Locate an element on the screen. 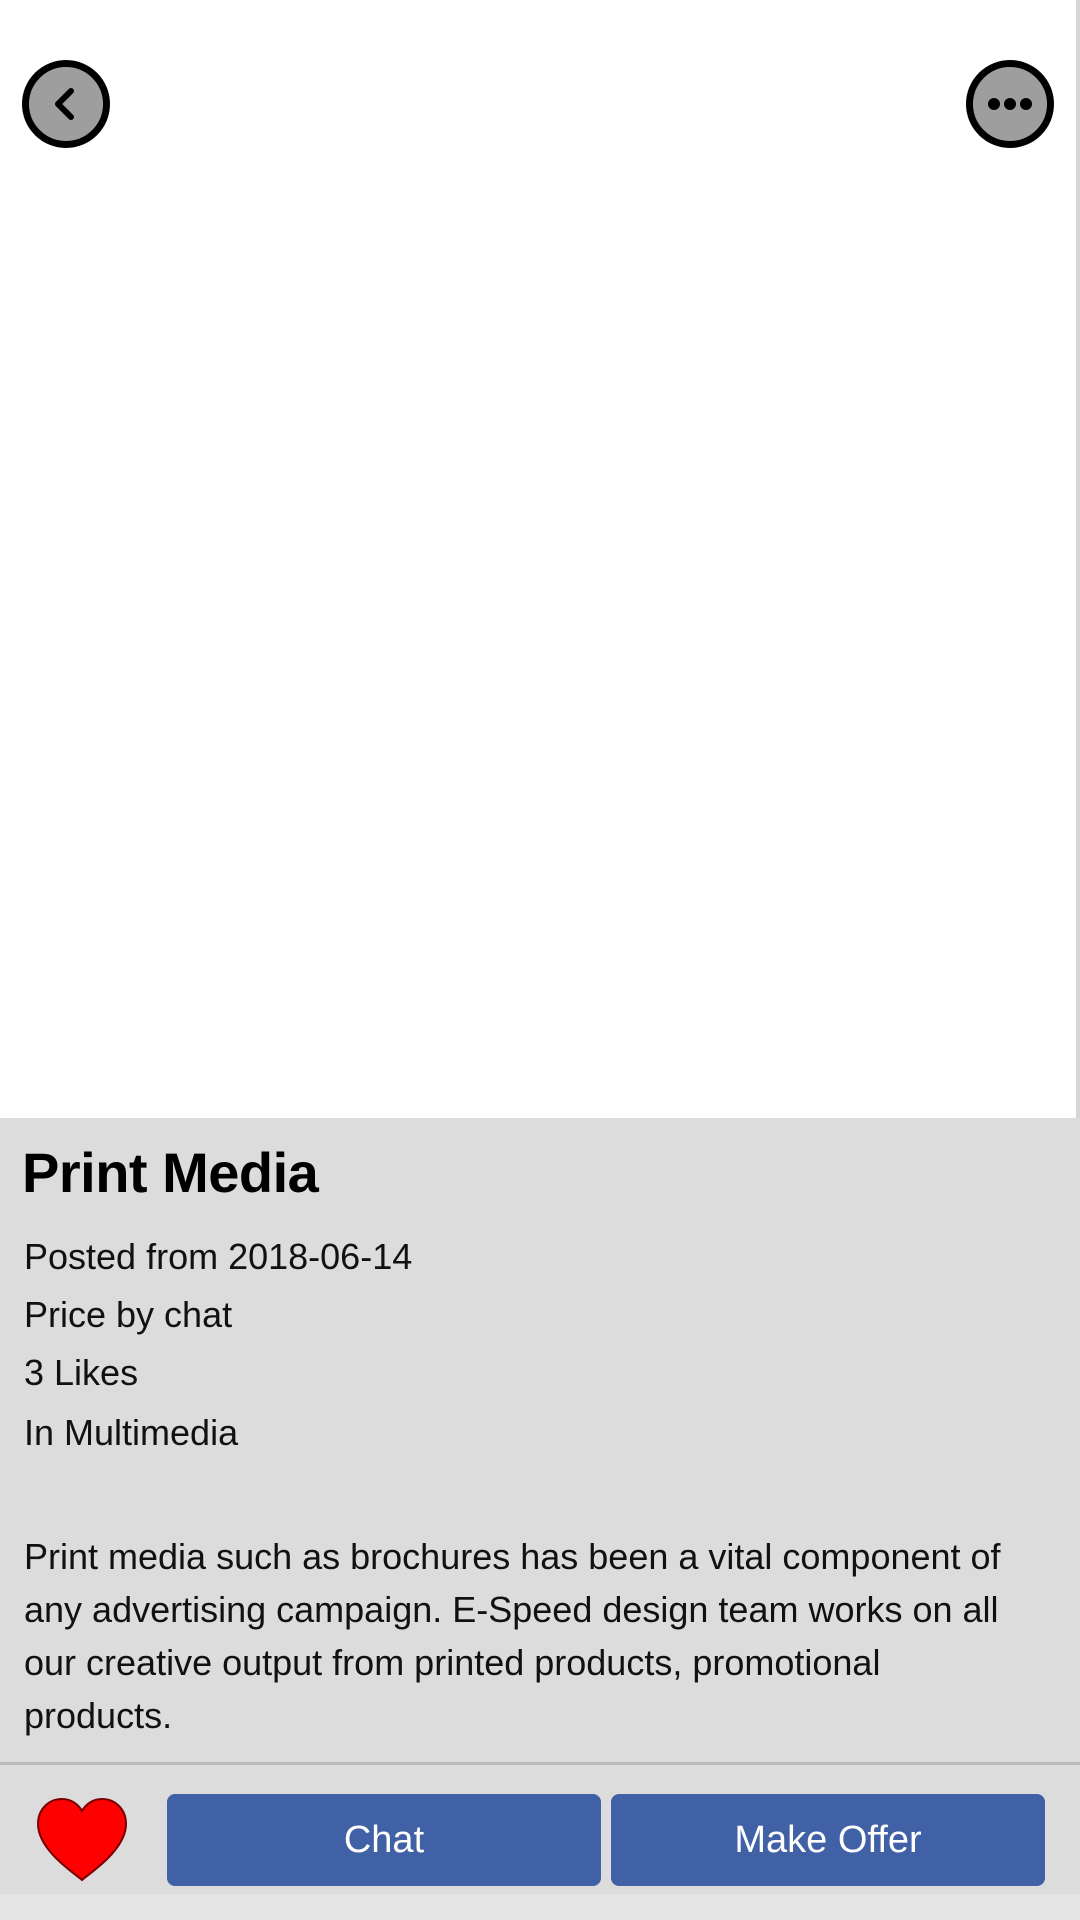 The height and width of the screenshot is (1920, 1080). chevron-left-icon is located at coordinates (64, 104).